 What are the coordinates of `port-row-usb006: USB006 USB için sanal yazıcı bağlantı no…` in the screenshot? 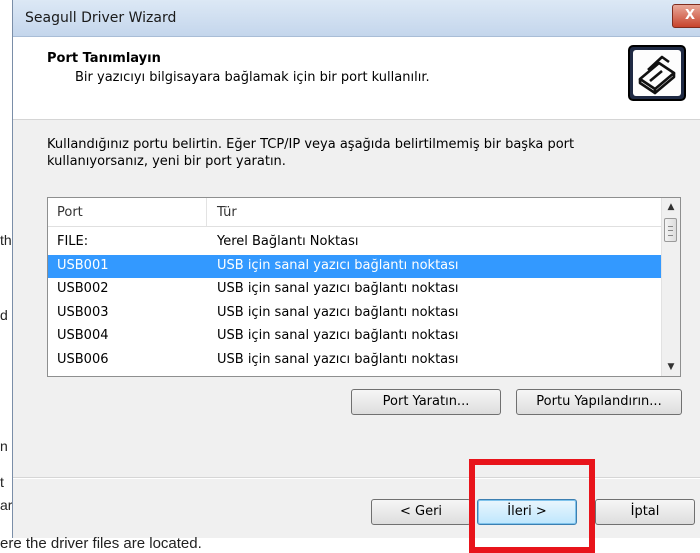 It's located at (355, 361).